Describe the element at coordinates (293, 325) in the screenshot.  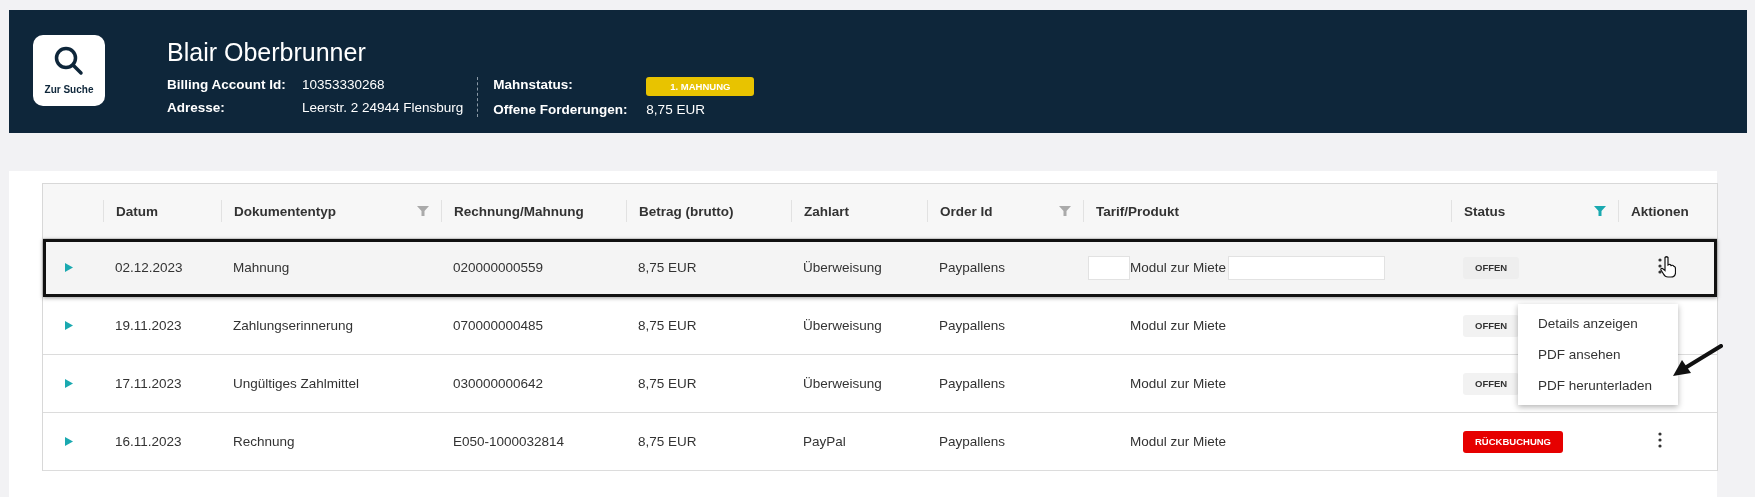
I see `table-cell-text: Zahlungserinnerung` at that location.